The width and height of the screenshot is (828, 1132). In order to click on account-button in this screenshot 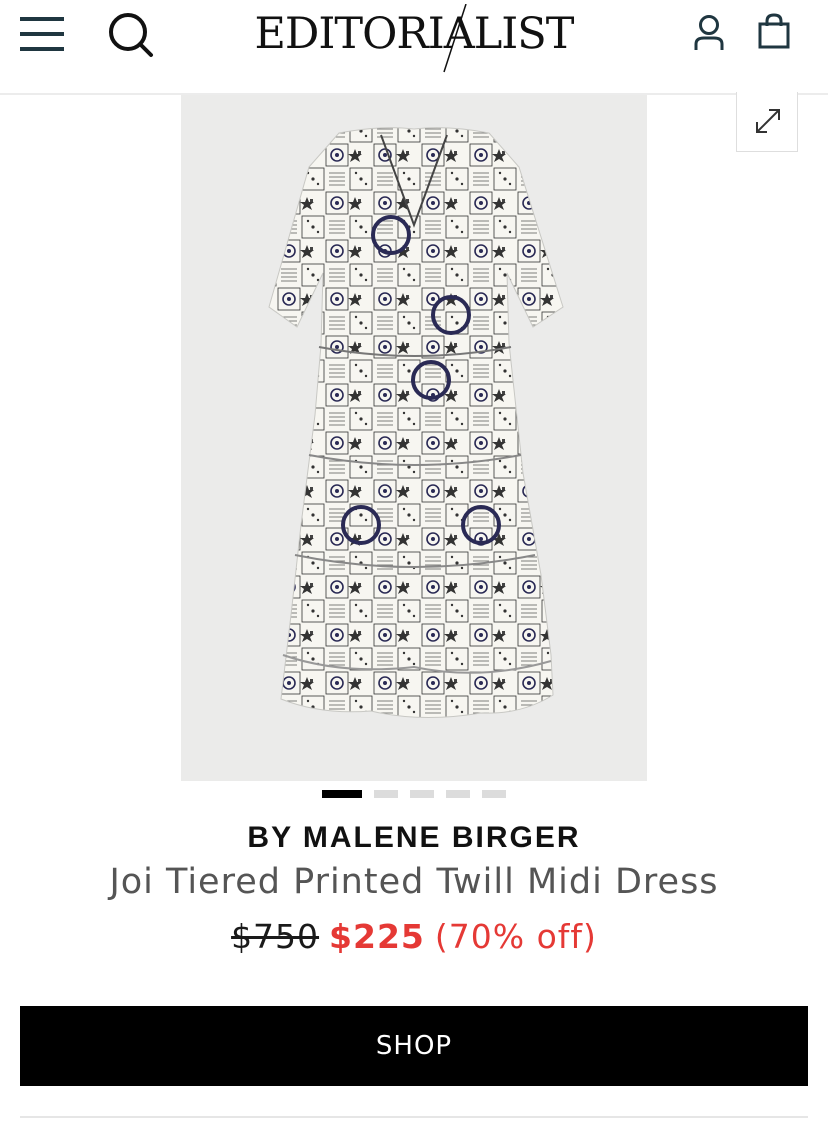, I will do `click(709, 33)`.